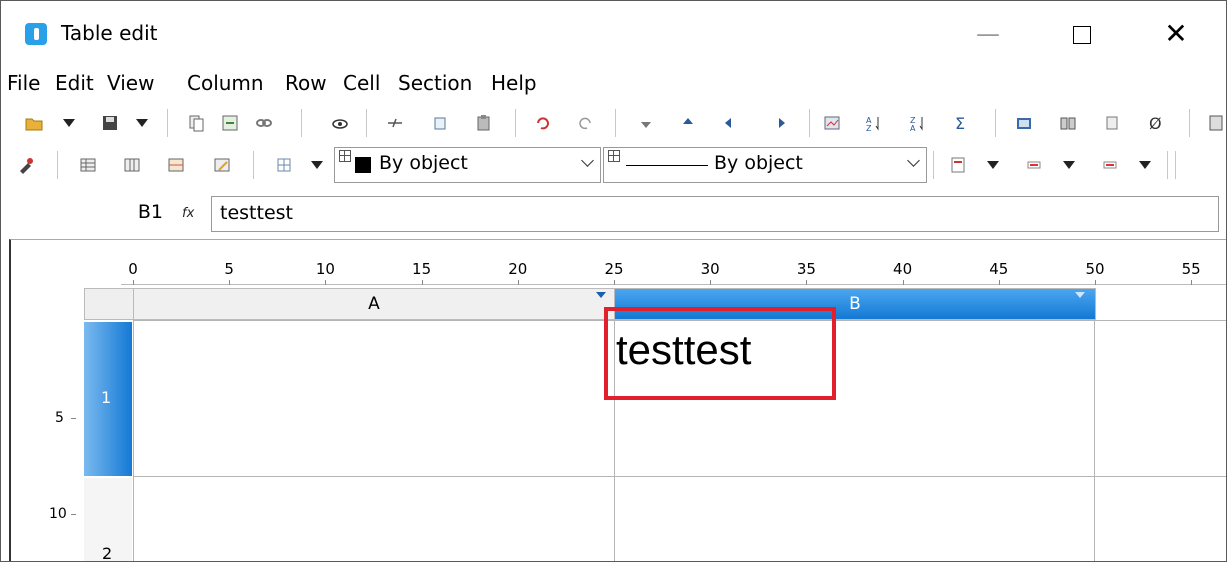 The height and width of the screenshot is (562, 1227). I want to click on chart-icon, so click(832, 123).